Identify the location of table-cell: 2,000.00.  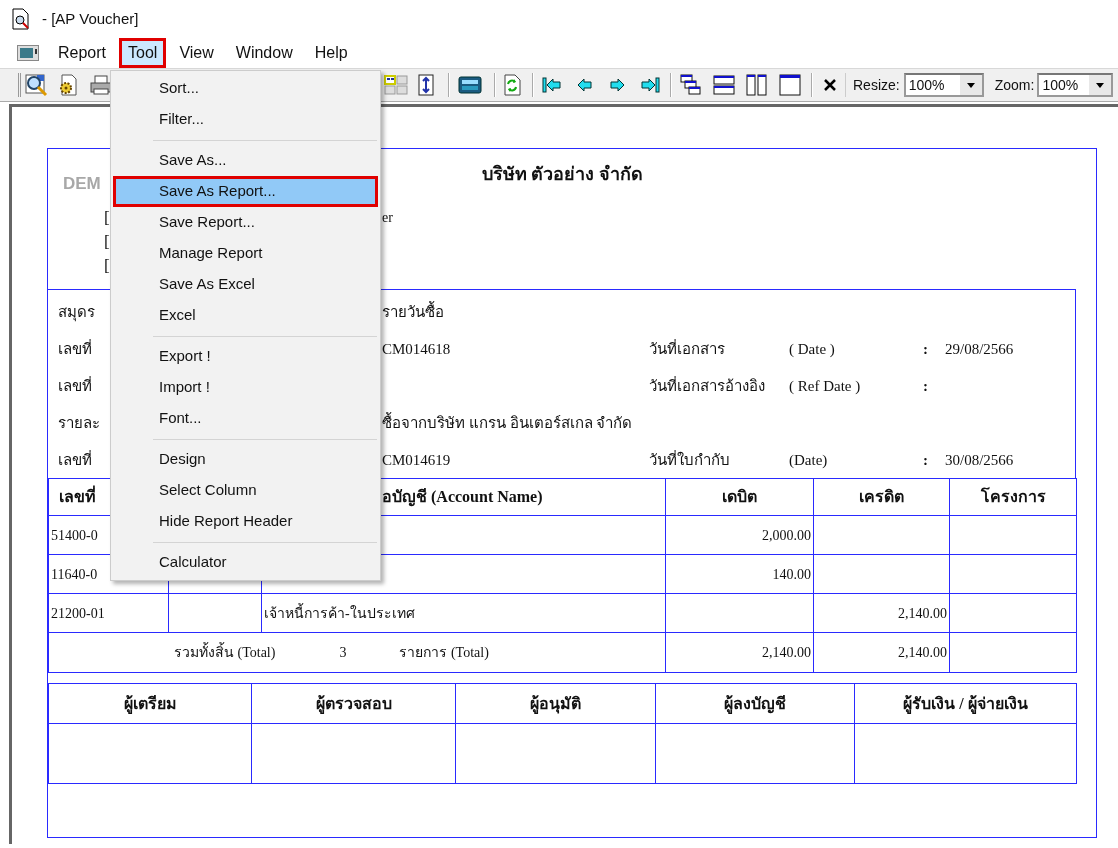
(739, 535).